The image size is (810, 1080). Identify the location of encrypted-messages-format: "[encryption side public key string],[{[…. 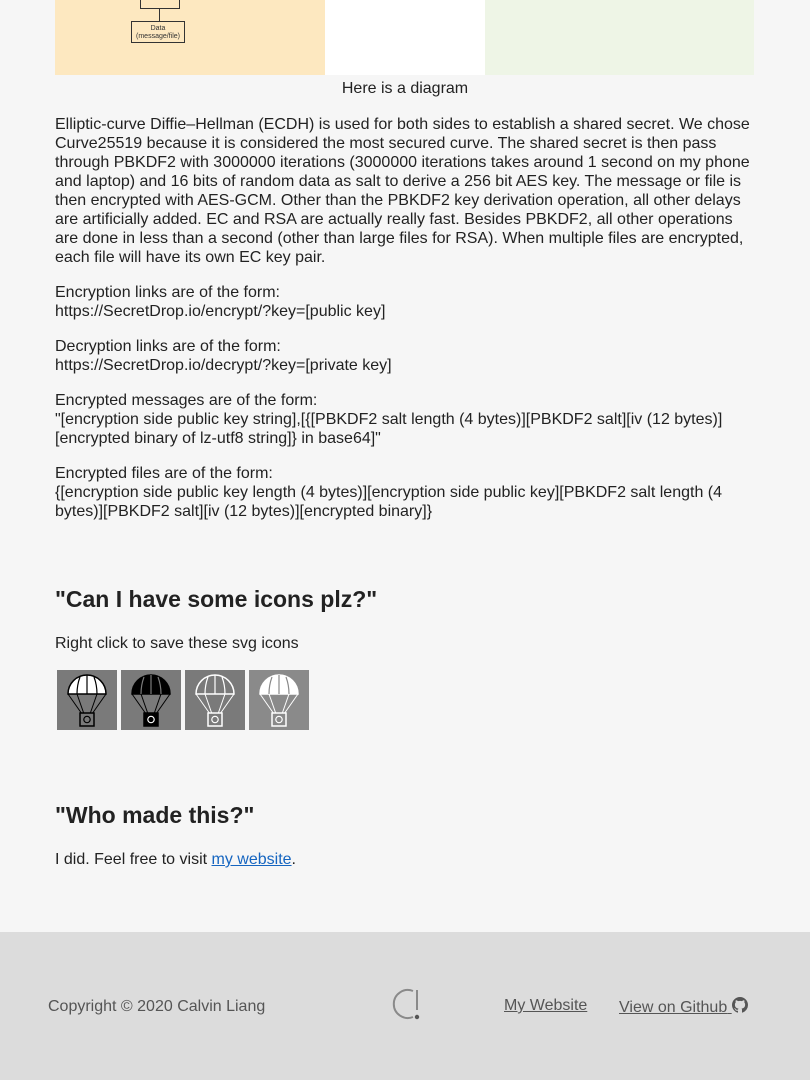
(389, 429).